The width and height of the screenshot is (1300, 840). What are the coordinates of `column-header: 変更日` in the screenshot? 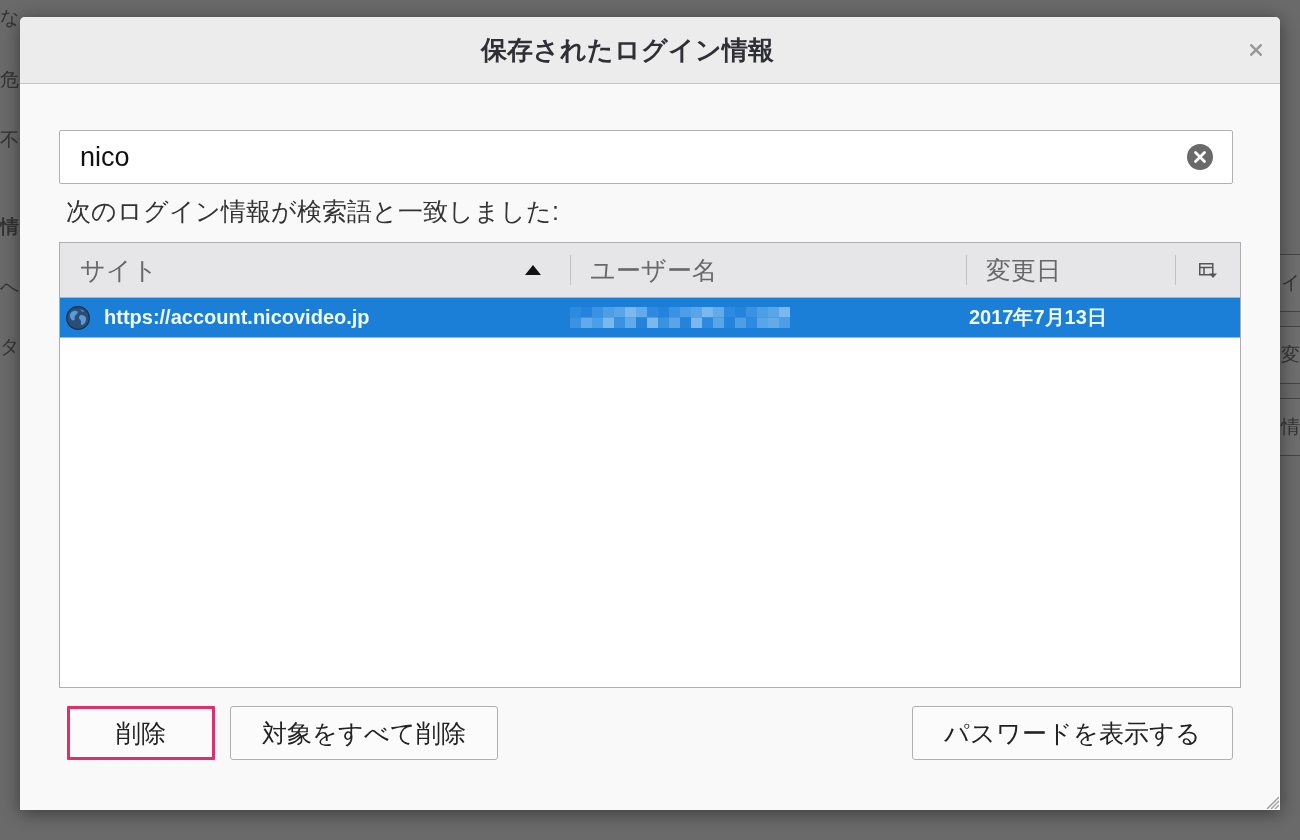 It's located at (1070, 270).